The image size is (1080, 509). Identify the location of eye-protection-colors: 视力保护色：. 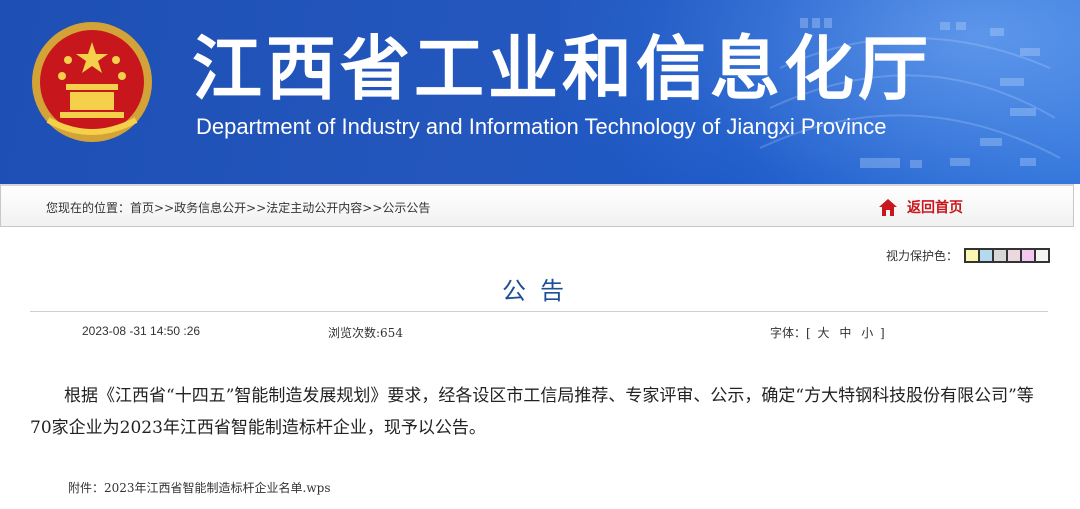
(968, 255).